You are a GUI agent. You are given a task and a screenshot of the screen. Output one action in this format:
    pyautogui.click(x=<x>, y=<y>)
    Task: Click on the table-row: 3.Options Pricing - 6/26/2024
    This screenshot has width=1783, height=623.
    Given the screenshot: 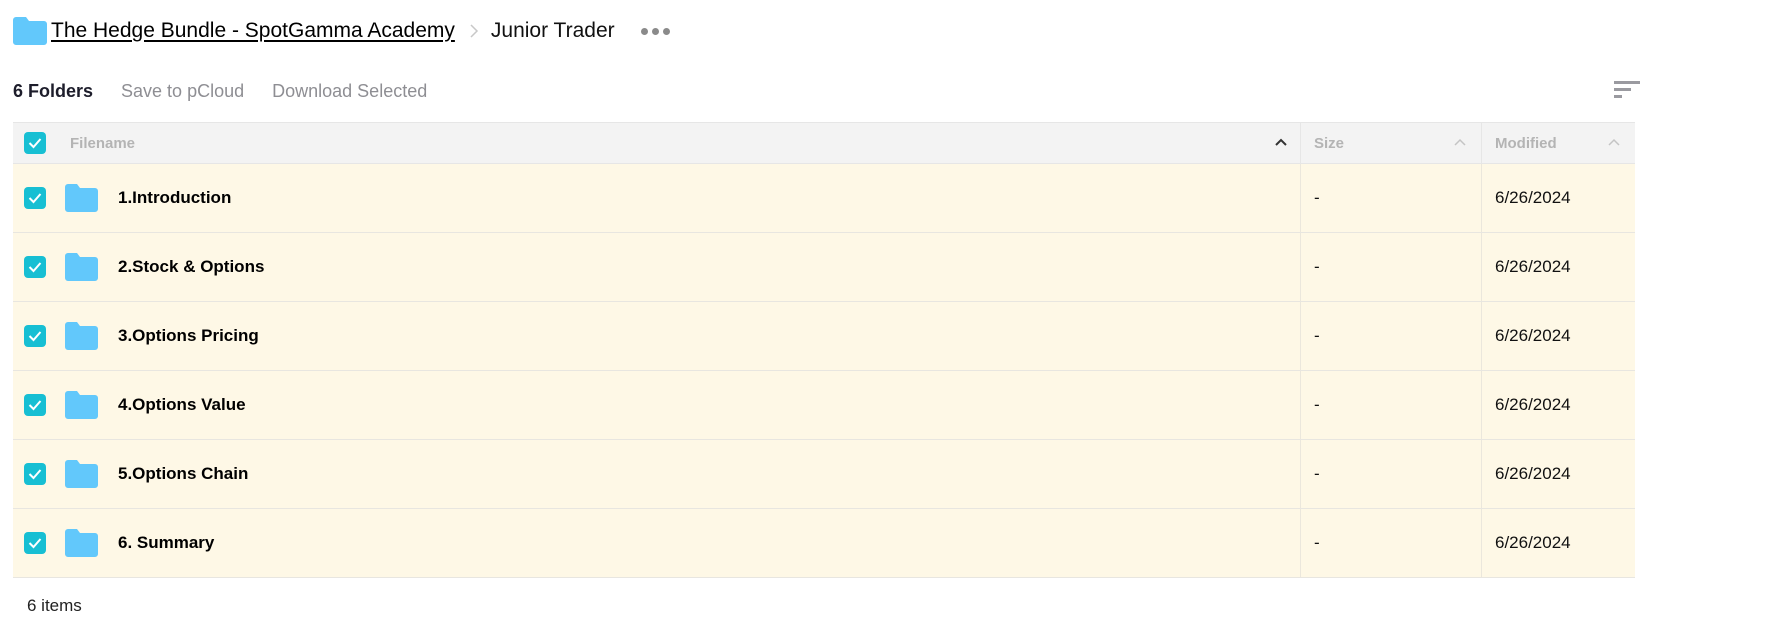 What is the action you would take?
    pyautogui.click(x=824, y=336)
    